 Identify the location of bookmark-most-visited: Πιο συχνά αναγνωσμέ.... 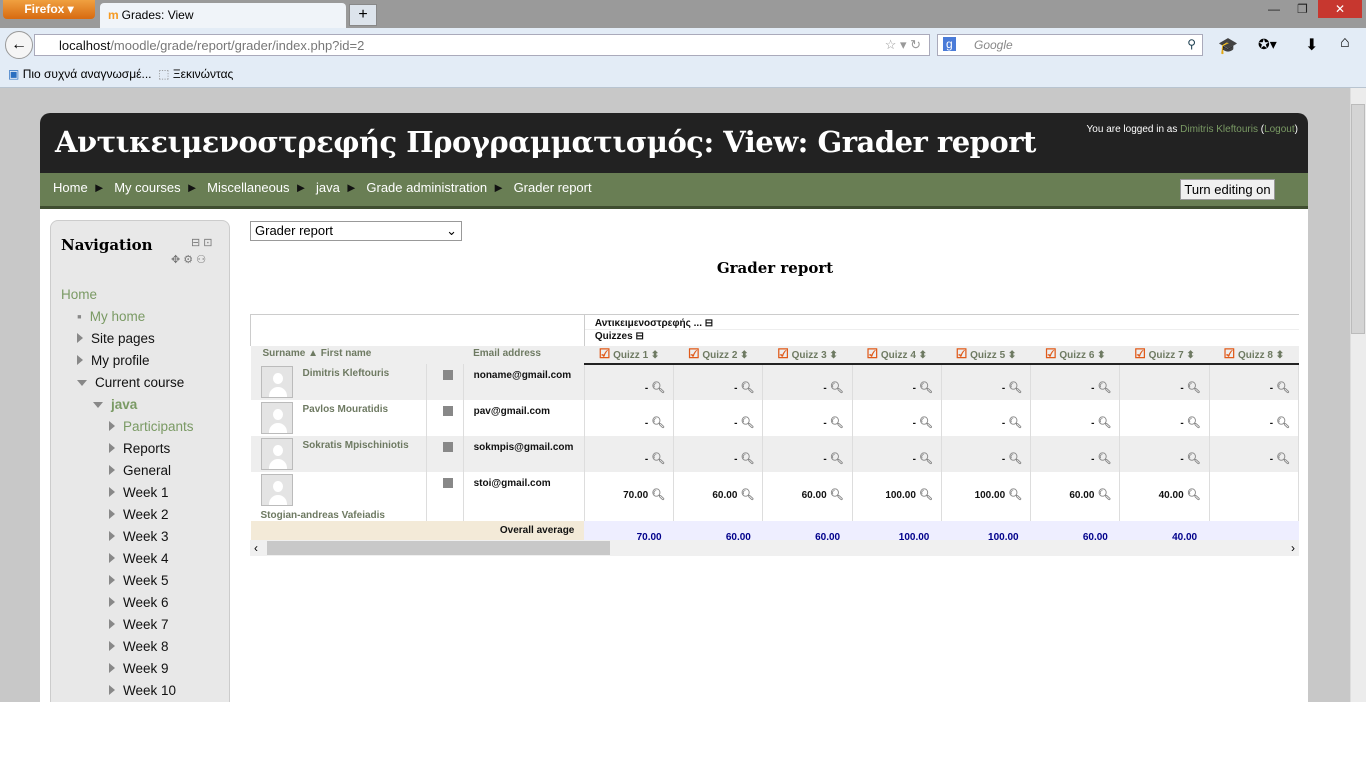
(87, 74).